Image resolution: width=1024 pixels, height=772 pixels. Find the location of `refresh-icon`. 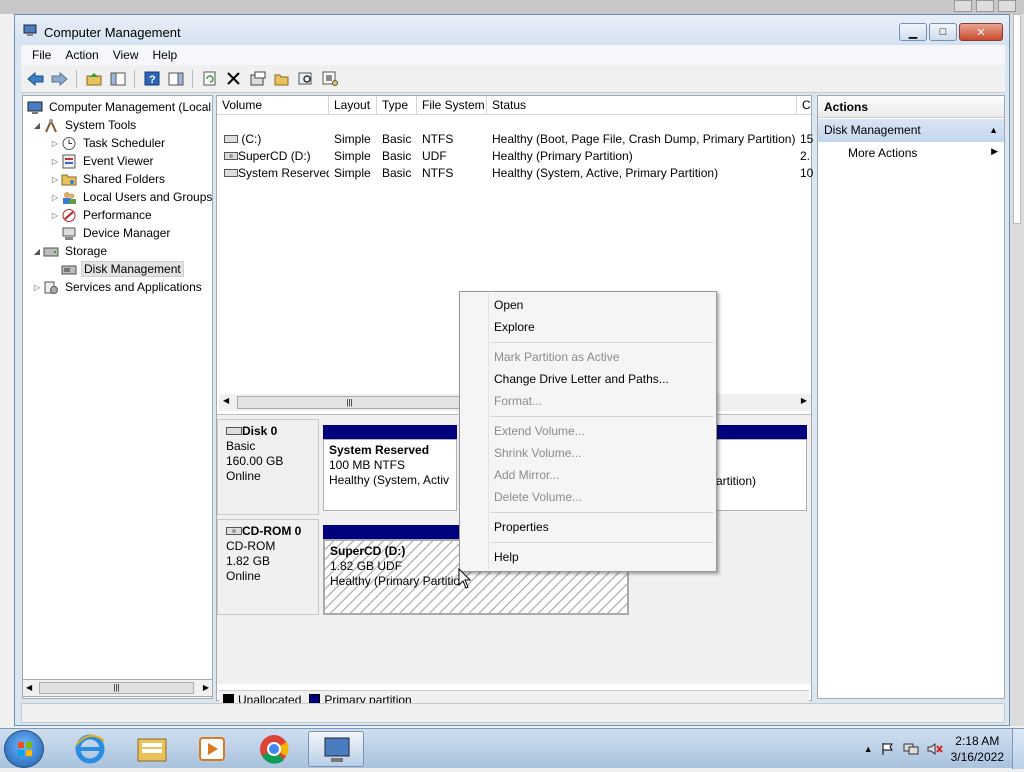

refresh-icon is located at coordinates (209, 78).